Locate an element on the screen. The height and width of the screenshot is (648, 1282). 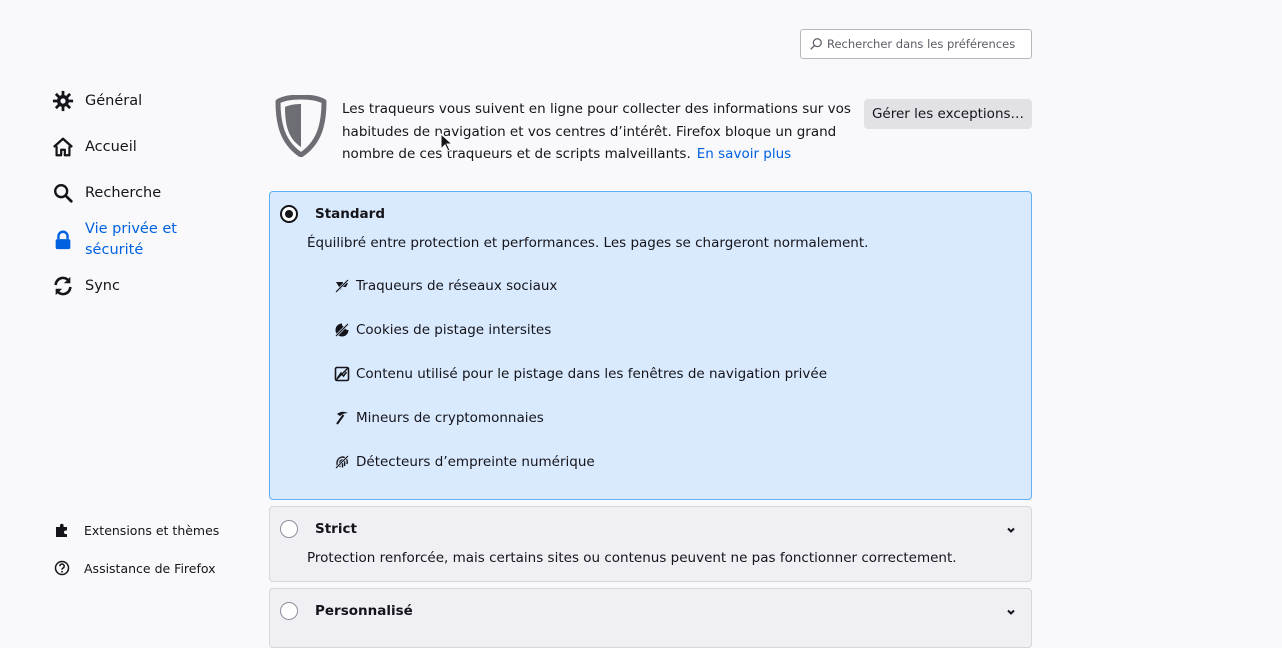
help-icon is located at coordinates (62, 568).